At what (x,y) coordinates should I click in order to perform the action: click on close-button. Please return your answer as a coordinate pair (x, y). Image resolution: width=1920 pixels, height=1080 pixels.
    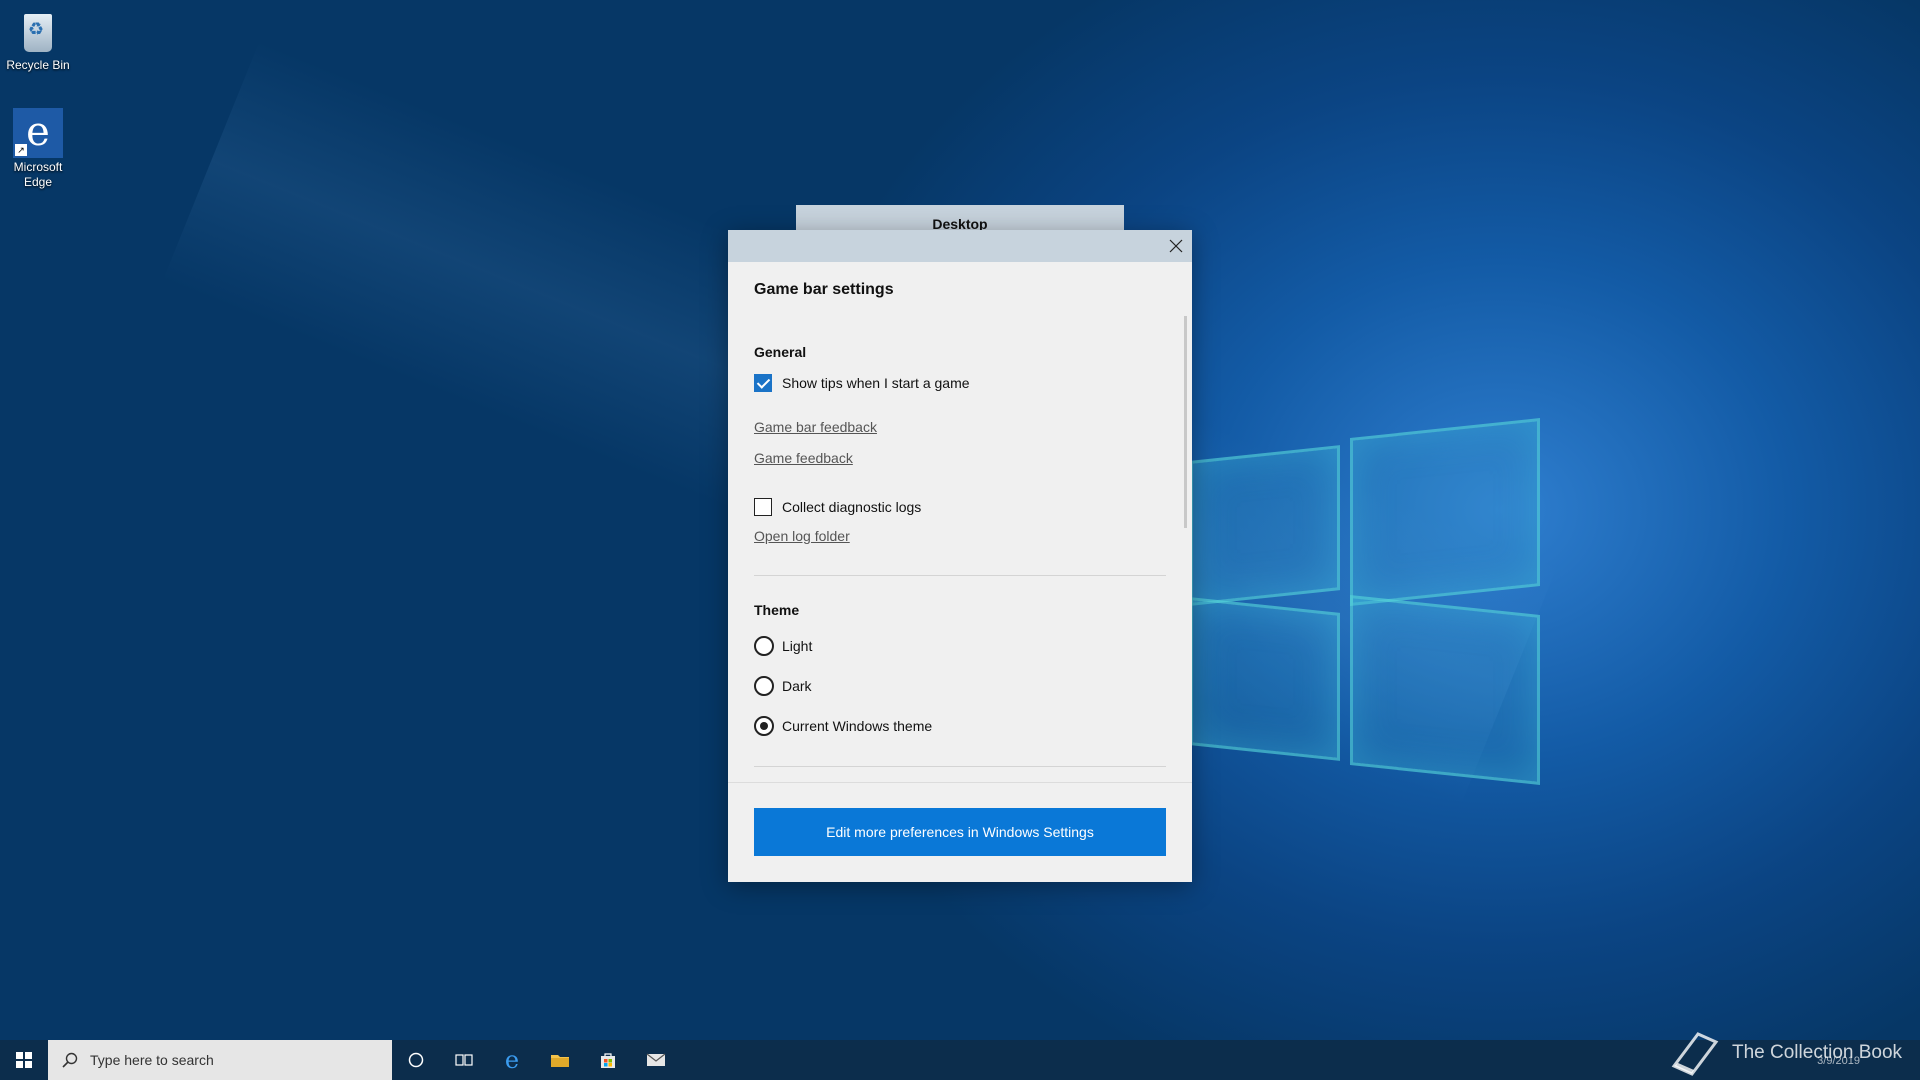
    Looking at the image, I should click on (1176, 246).